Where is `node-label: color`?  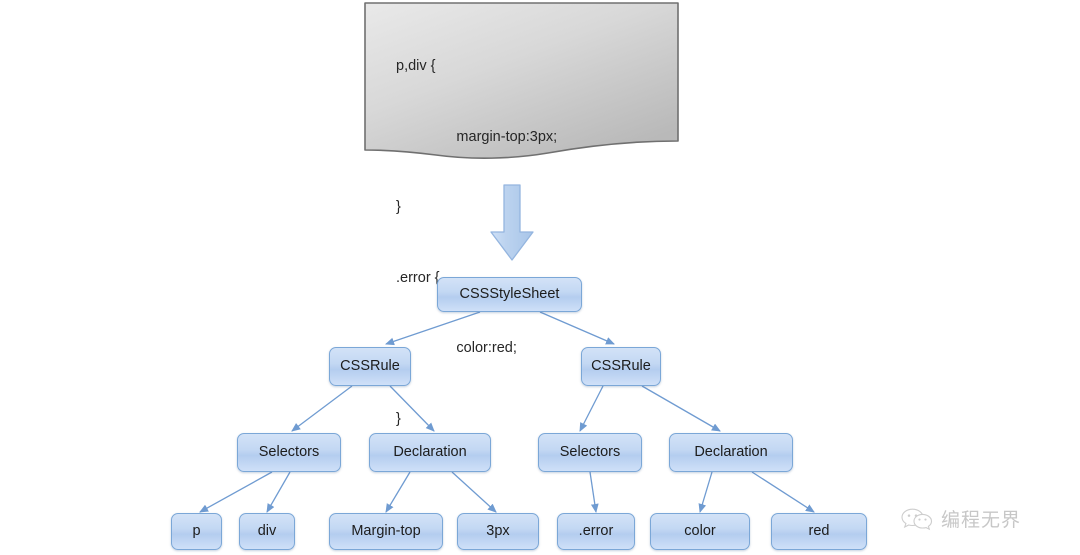 node-label: color is located at coordinates (700, 530).